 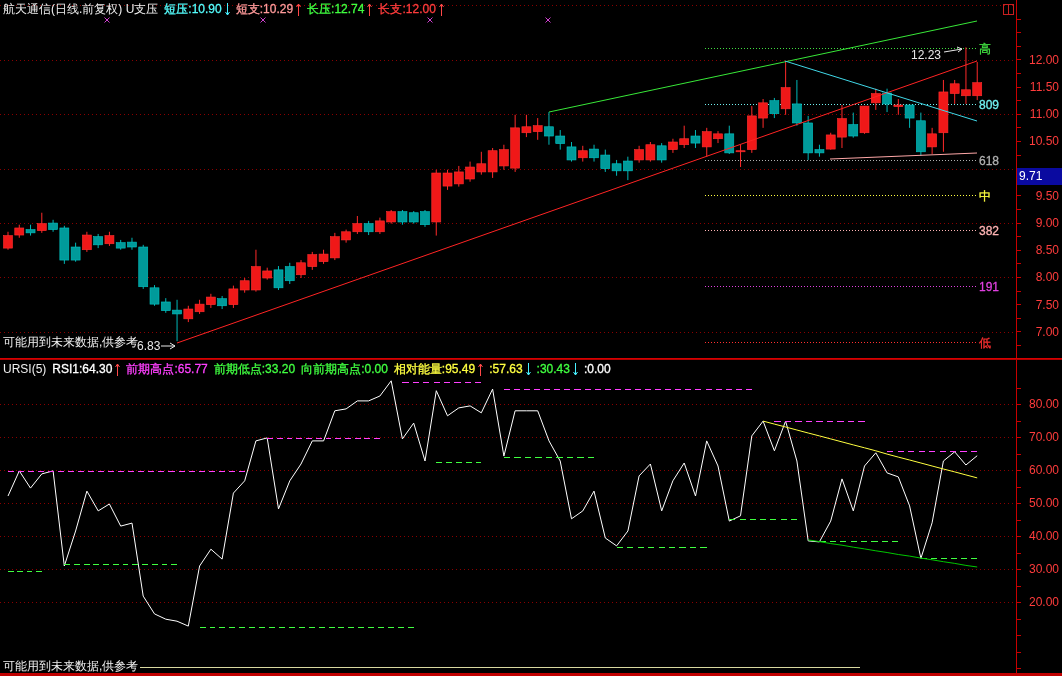 I want to click on axis-label: 60.00, so click(x=1043, y=469).